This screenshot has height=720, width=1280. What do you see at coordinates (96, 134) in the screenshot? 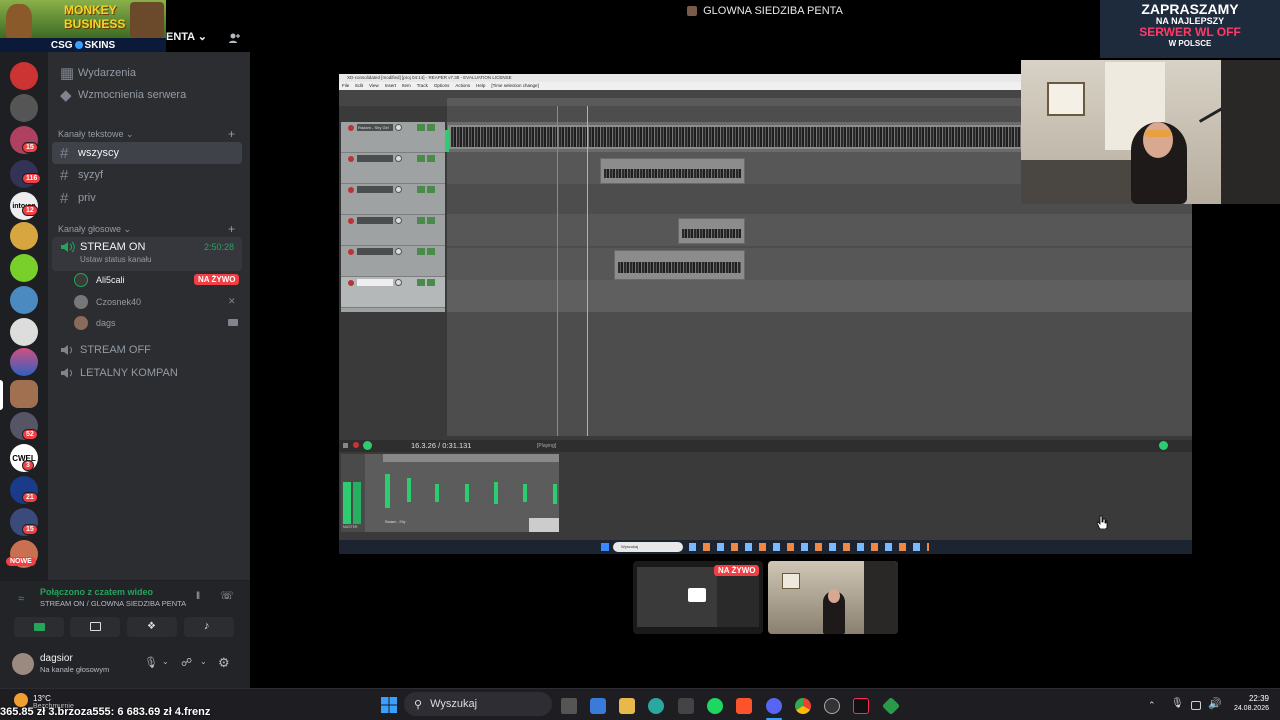
I see `text-category: Kanały tekstowe ⌄` at bounding box center [96, 134].